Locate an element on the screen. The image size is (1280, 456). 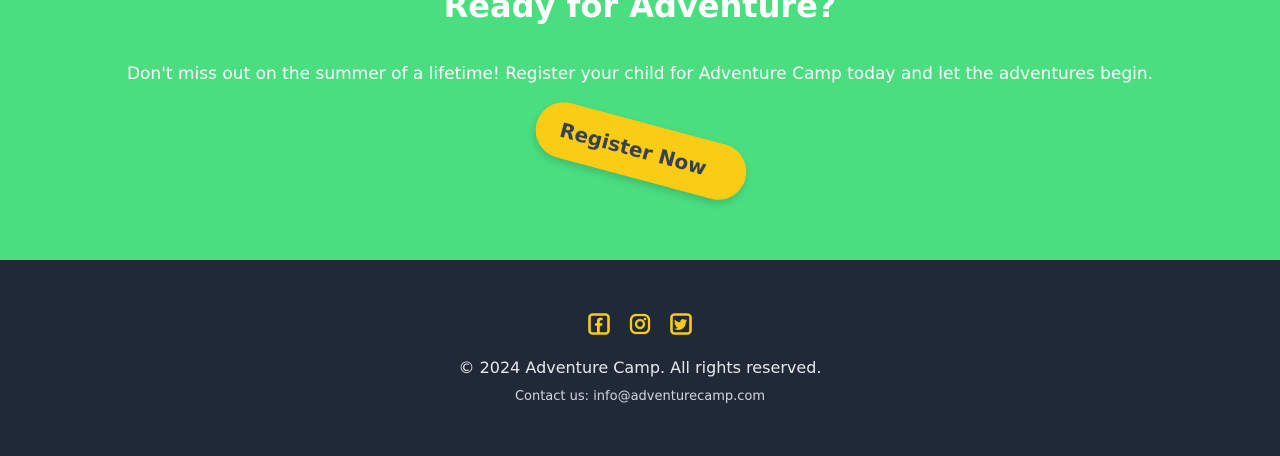
facebook-link is located at coordinates (599, 324).